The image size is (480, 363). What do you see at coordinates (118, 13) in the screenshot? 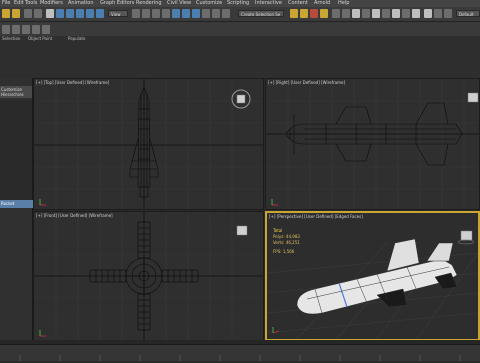
I see `reference-coordinate-dropdown: View` at bounding box center [118, 13].